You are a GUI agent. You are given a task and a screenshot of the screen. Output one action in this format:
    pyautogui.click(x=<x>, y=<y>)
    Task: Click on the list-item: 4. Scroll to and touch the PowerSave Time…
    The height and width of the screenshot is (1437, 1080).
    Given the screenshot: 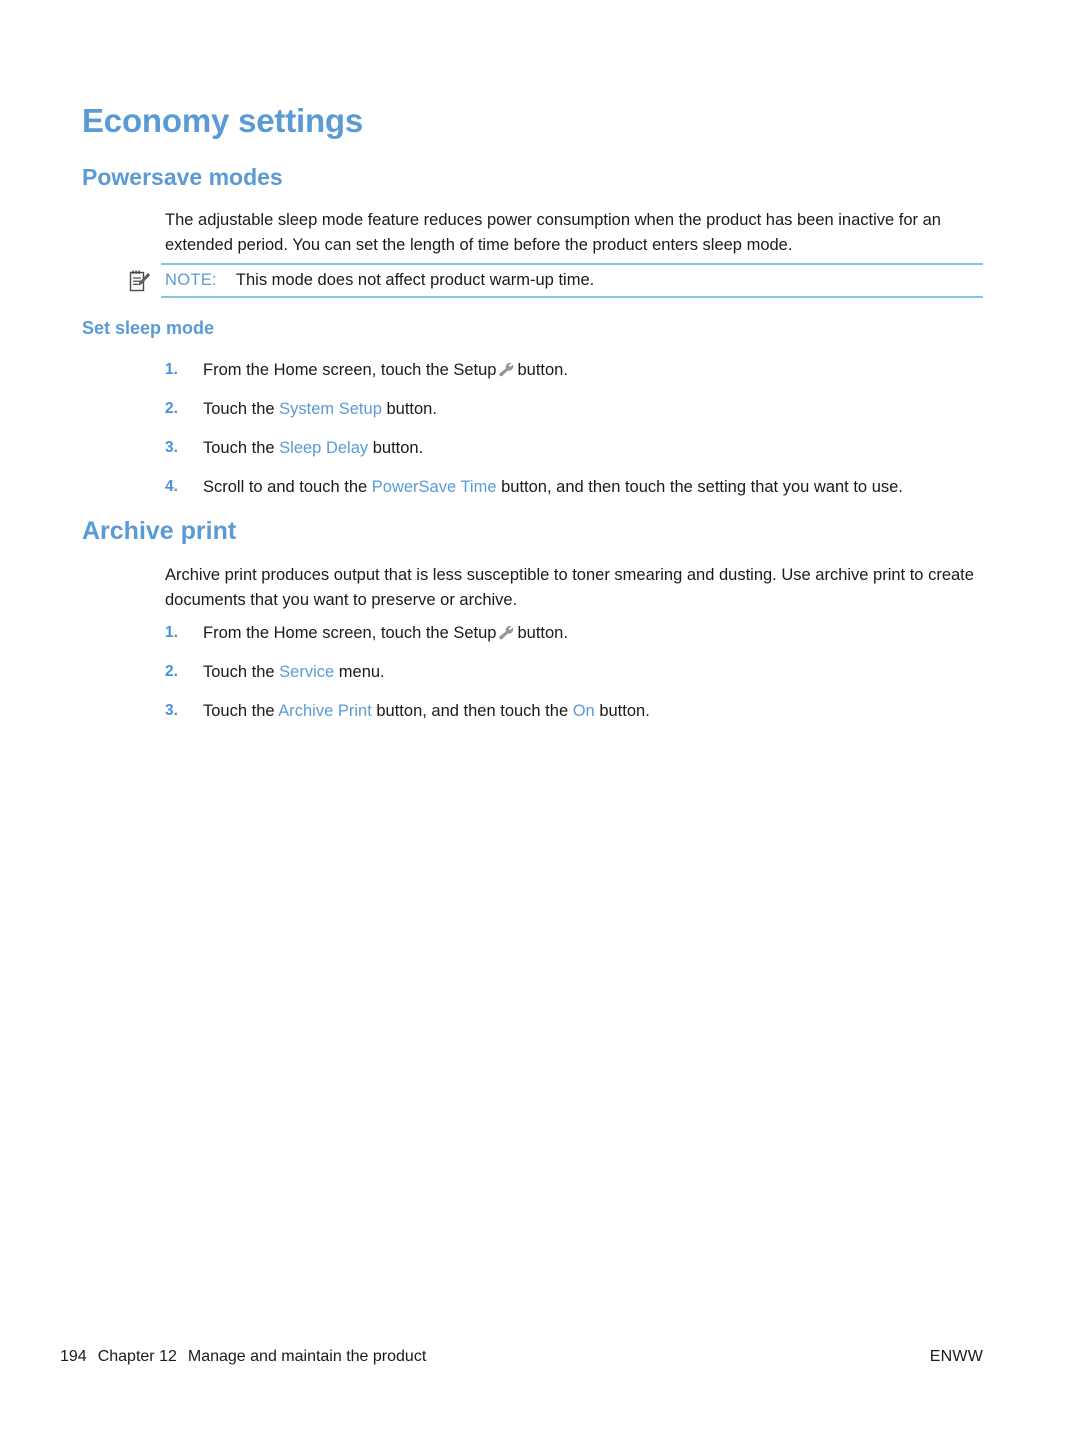 What is the action you would take?
    pyautogui.click(x=574, y=487)
    